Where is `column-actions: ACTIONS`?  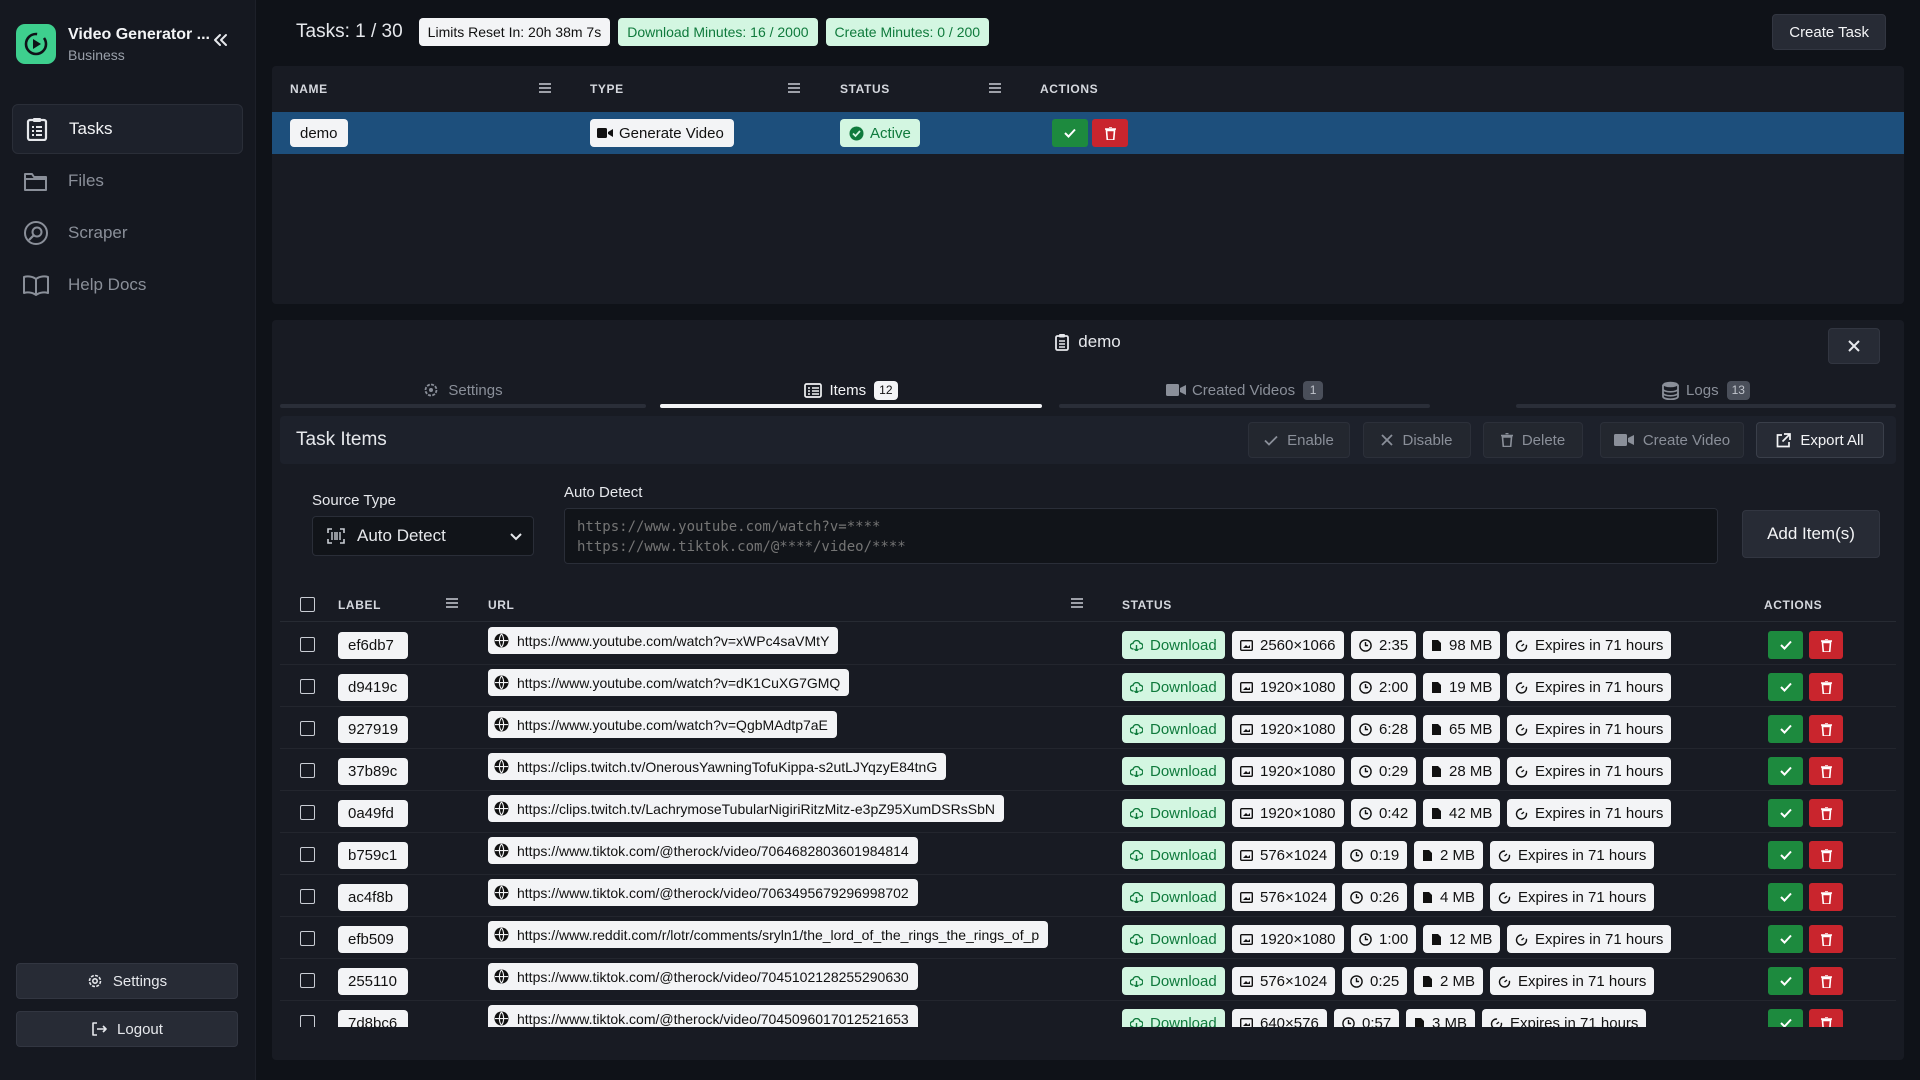 column-actions: ACTIONS is located at coordinates (1069, 89).